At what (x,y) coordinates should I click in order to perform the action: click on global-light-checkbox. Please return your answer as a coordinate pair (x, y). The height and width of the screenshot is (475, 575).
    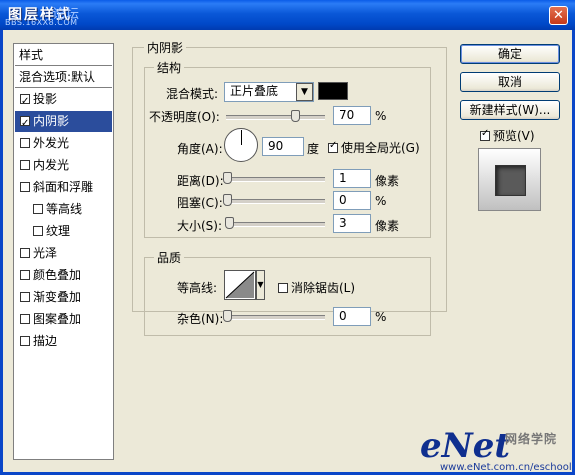
    Looking at the image, I should click on (333, 146).